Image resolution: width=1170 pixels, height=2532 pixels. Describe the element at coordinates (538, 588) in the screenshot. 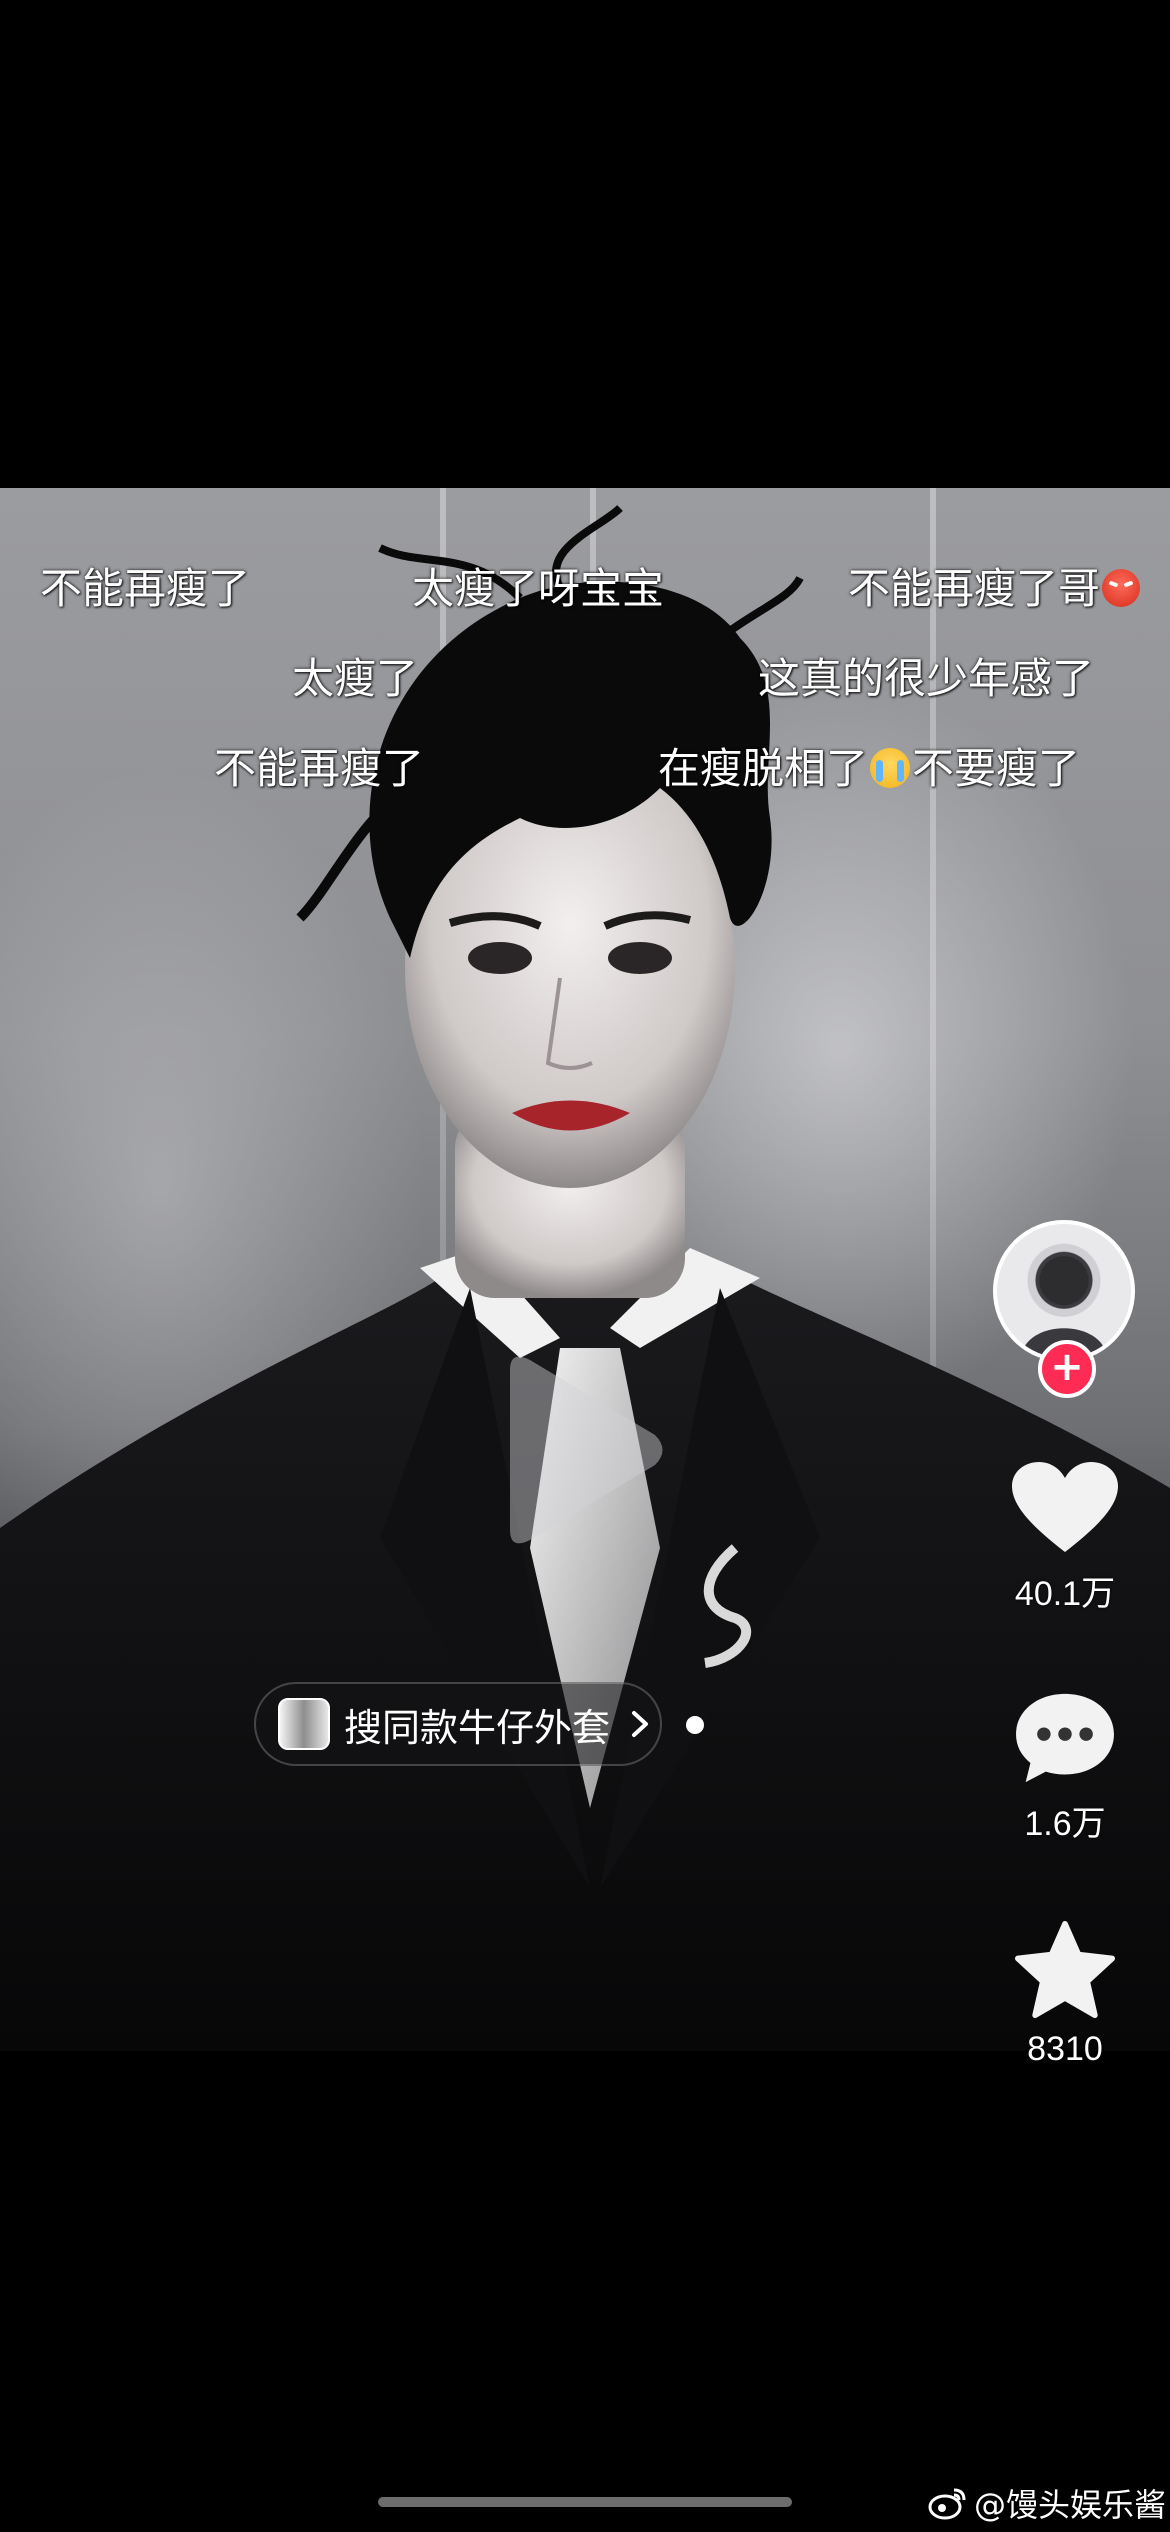

I see `danmaku-comment: 太瘦了呀宝宝` at that location.